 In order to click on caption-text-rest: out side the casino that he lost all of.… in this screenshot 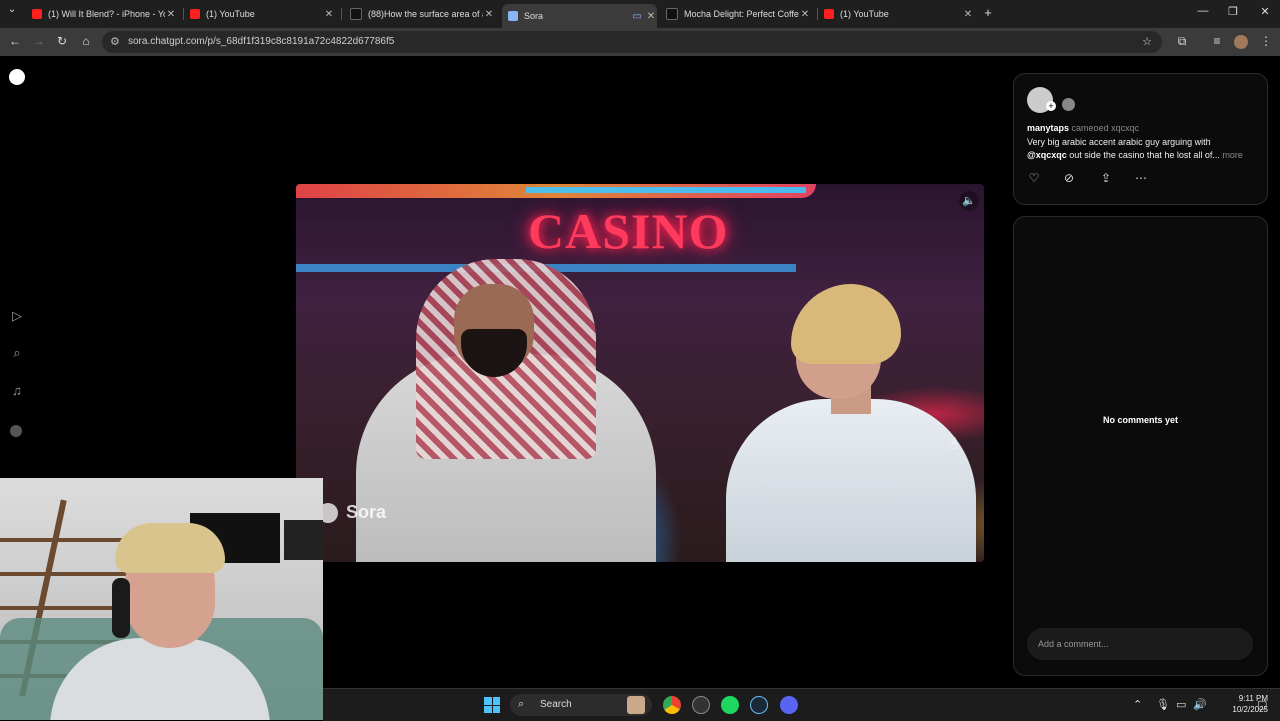, I will do `click(1143, 155)`.